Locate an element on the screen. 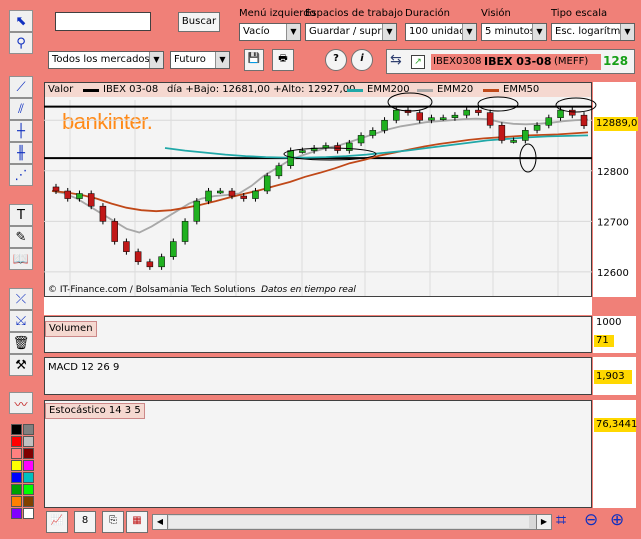 The image size is (641, 539). chart-type-icon: 📈 is located at coordinates (57, 522).